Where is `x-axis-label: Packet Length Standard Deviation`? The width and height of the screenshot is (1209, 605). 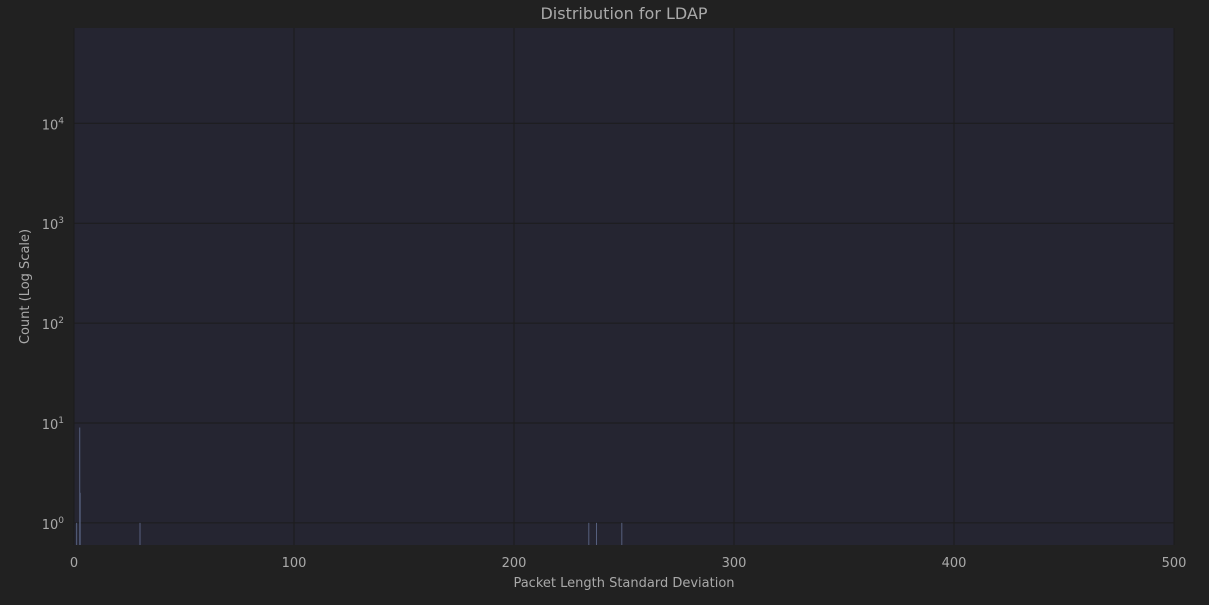
x-axis-label: Packet Length Standard Deviation is located at coordinates (623, 583).